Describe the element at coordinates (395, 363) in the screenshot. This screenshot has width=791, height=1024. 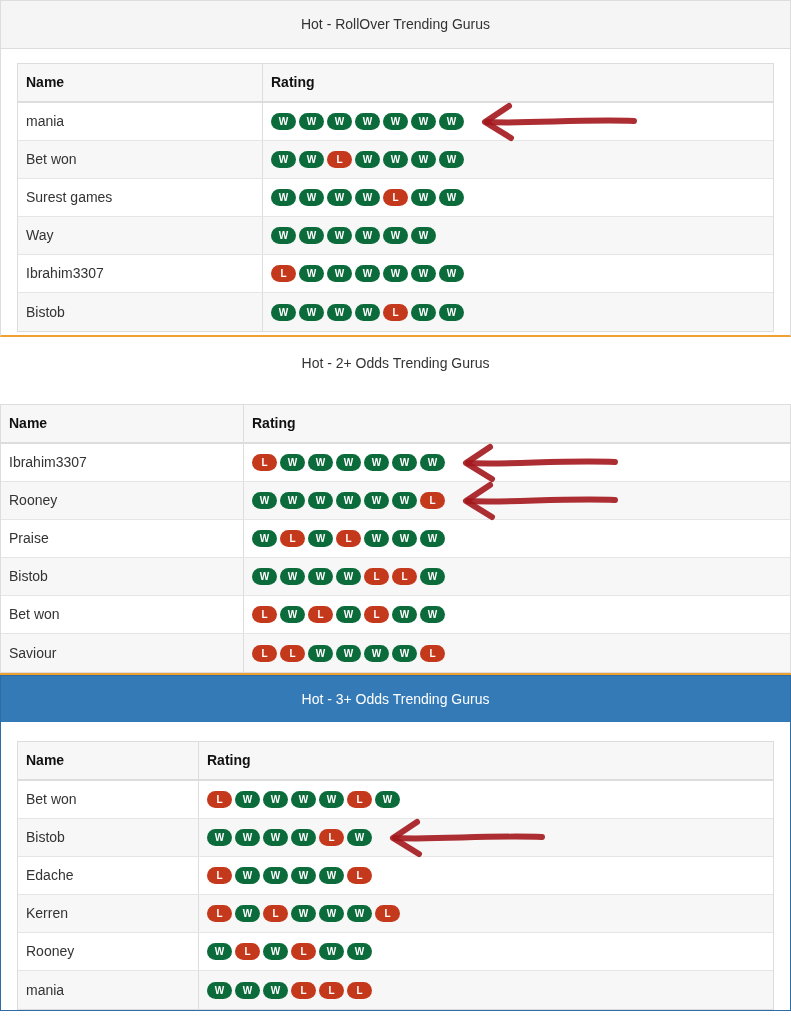
I see `panel-title: Hot - 2+ Odds Trending Gurus` at that location.